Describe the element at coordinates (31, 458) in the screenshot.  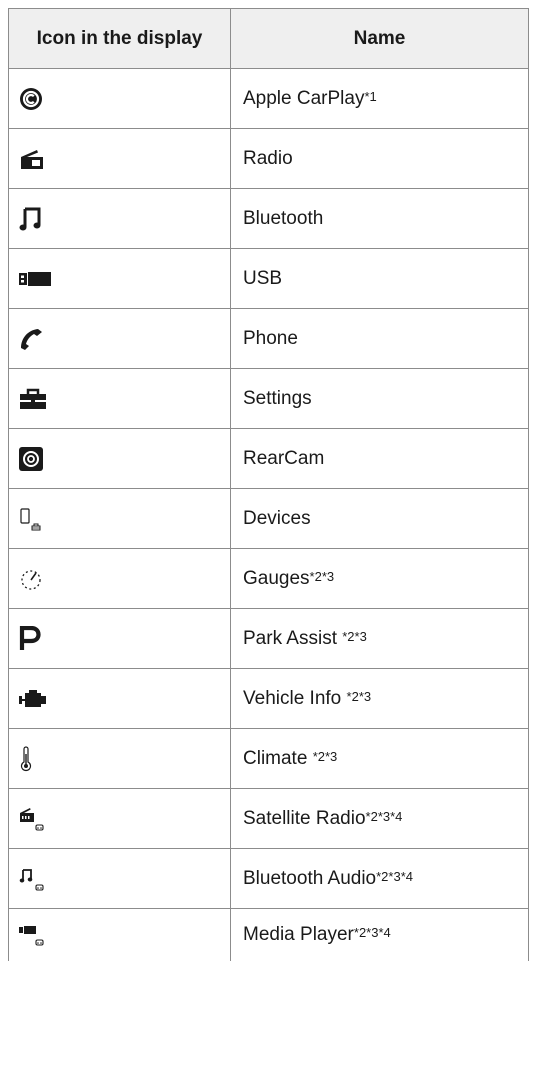
I see `rear-camera-icon` at that location.